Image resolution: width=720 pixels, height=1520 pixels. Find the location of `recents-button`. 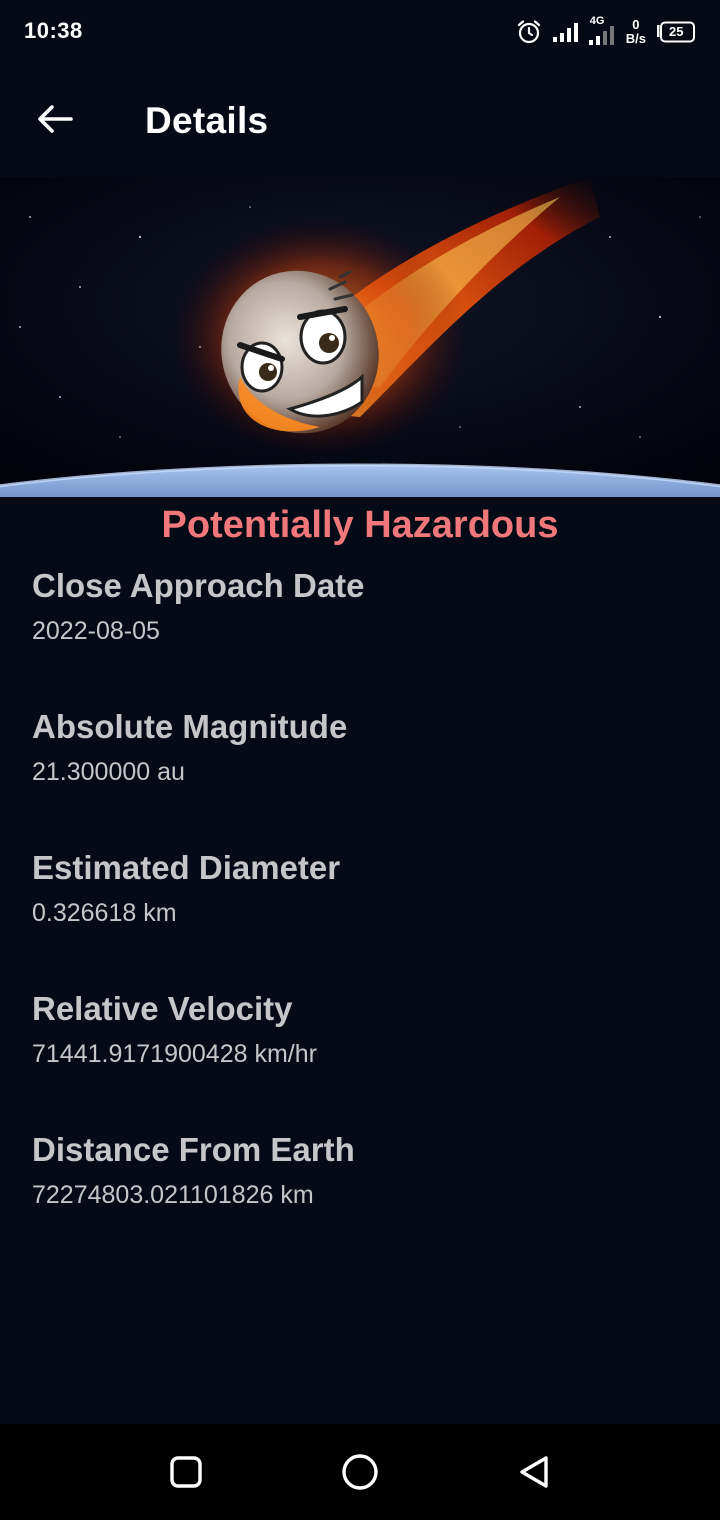

recents-button is located at coordinates (186, 1474).